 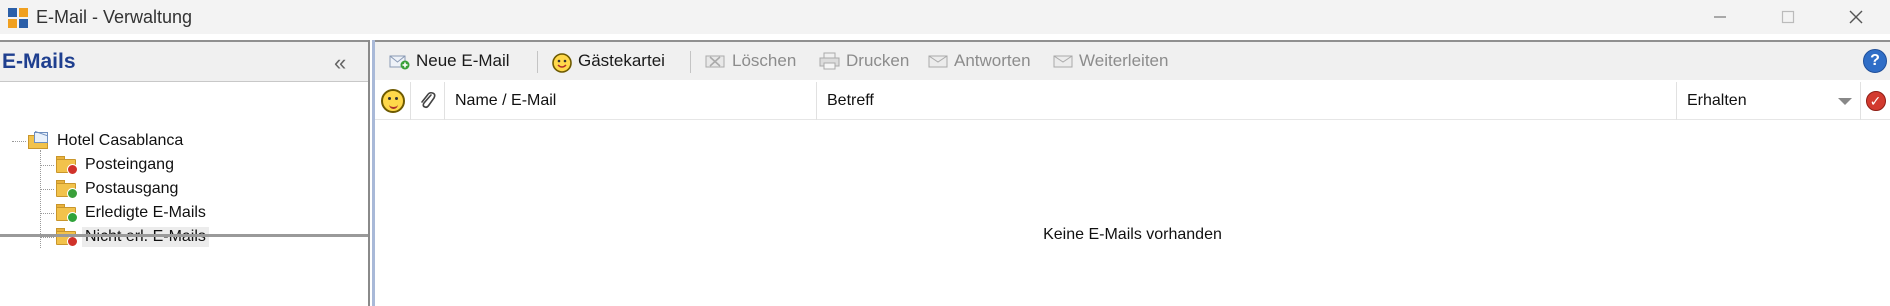 What do you see at coordinates (67, 213) in the screenshot?
I see `done-folder-icon` at bounding box center [67, 213].